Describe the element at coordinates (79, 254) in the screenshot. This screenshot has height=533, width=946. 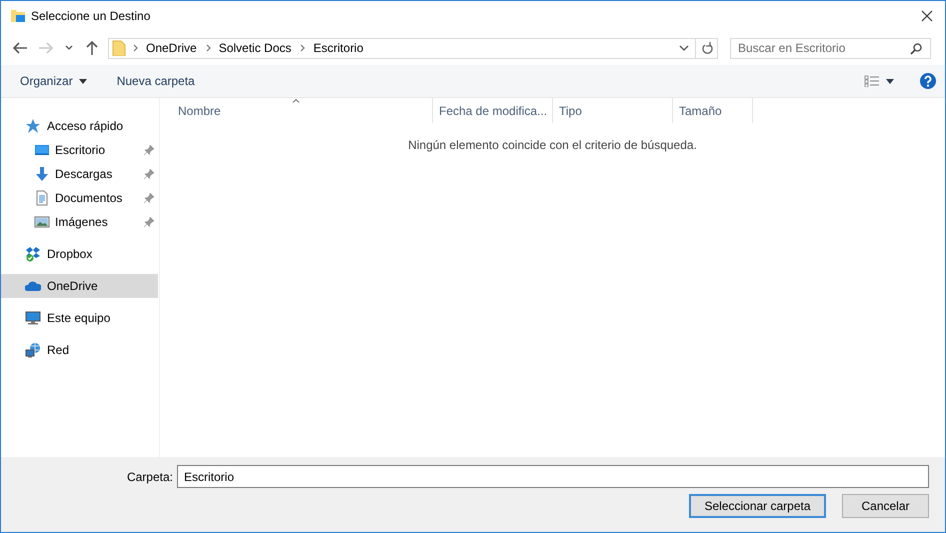
I see `sidebar-item: Dropbox` at that location.